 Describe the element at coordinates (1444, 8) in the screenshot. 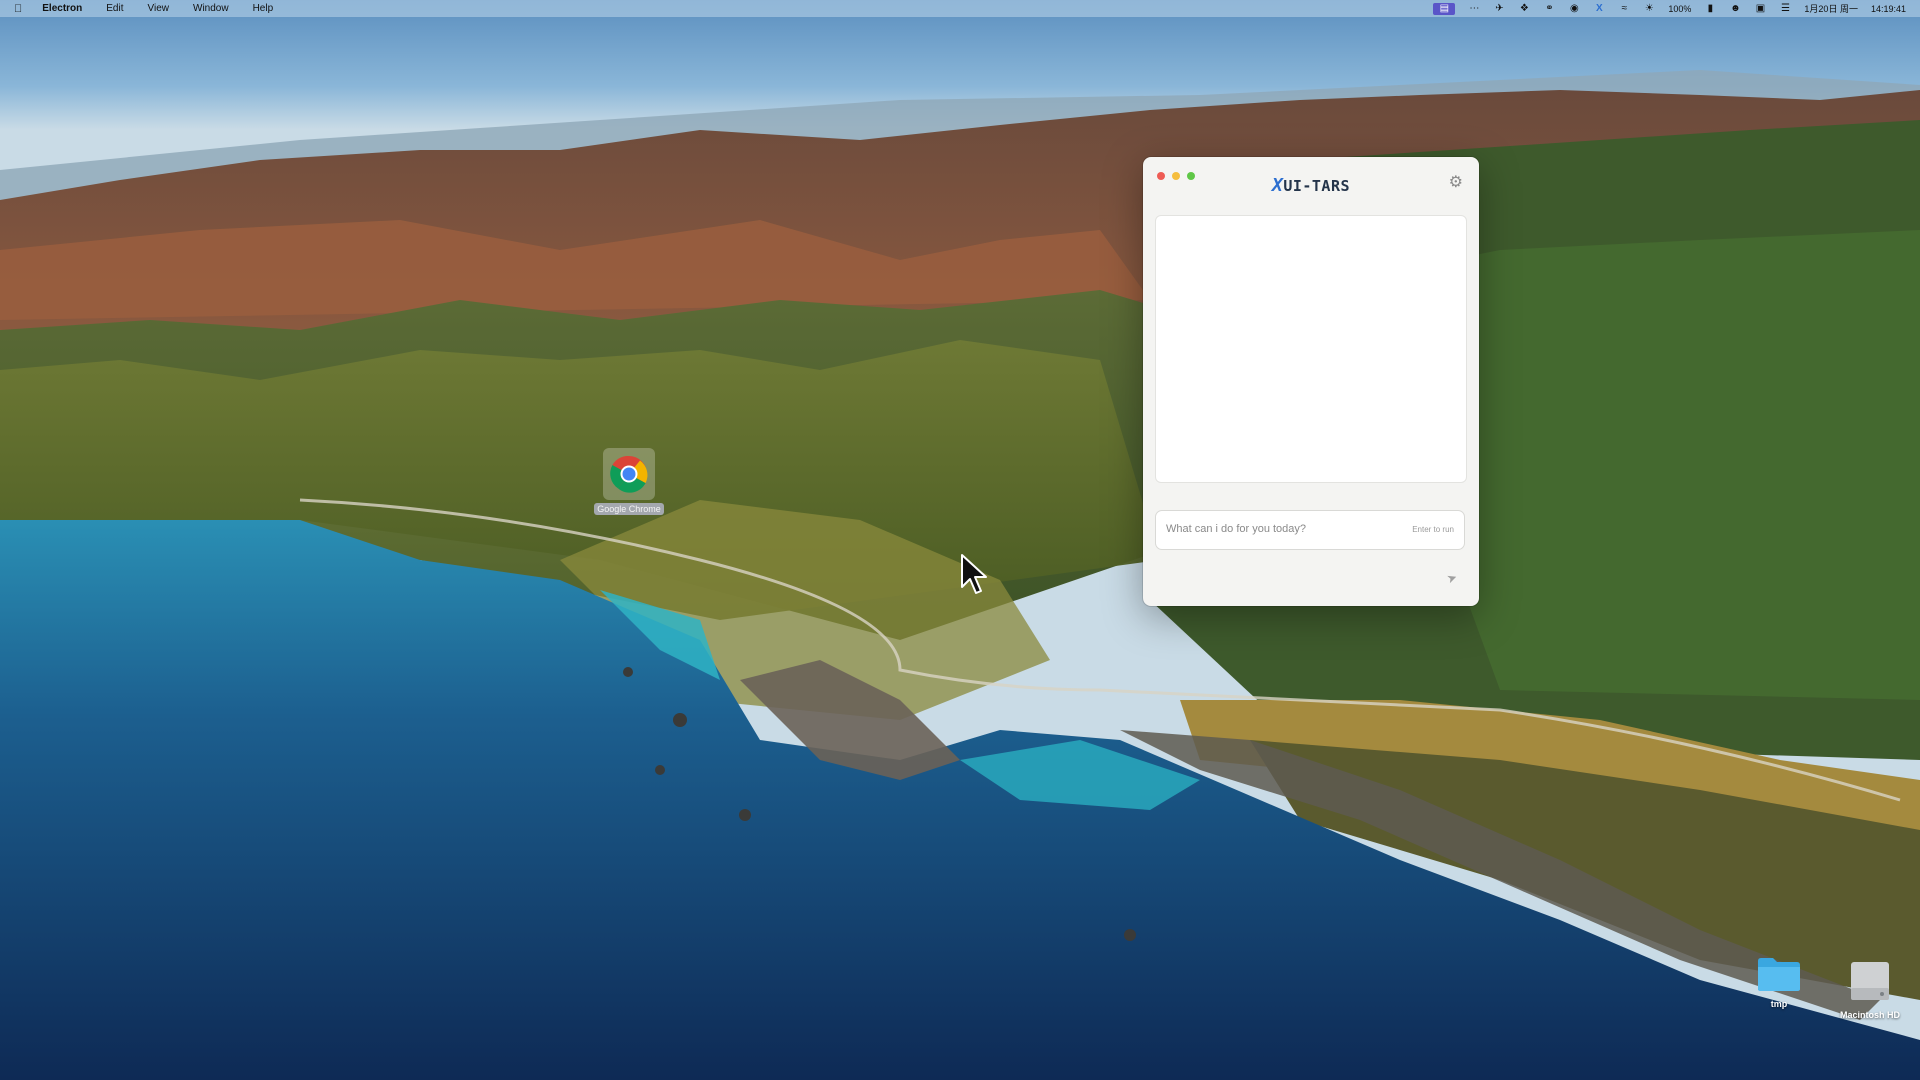

I see `screen-record-icon: ▤` at that location.